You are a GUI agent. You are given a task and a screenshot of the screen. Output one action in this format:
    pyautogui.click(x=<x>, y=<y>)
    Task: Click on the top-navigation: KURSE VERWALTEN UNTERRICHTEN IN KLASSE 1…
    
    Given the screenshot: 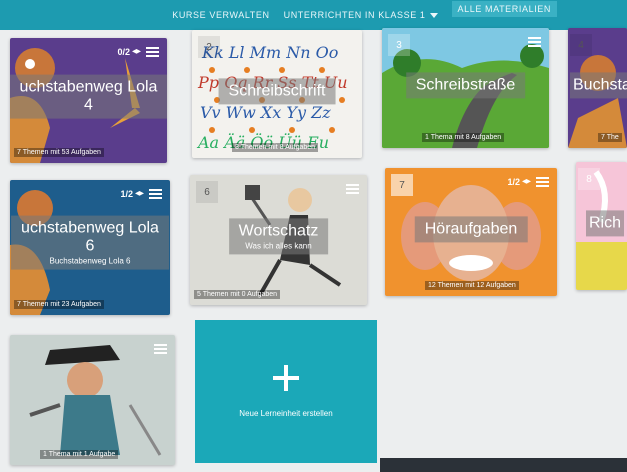 What is the action you would take?
    pyautogui.click(x=313, y=15)
    